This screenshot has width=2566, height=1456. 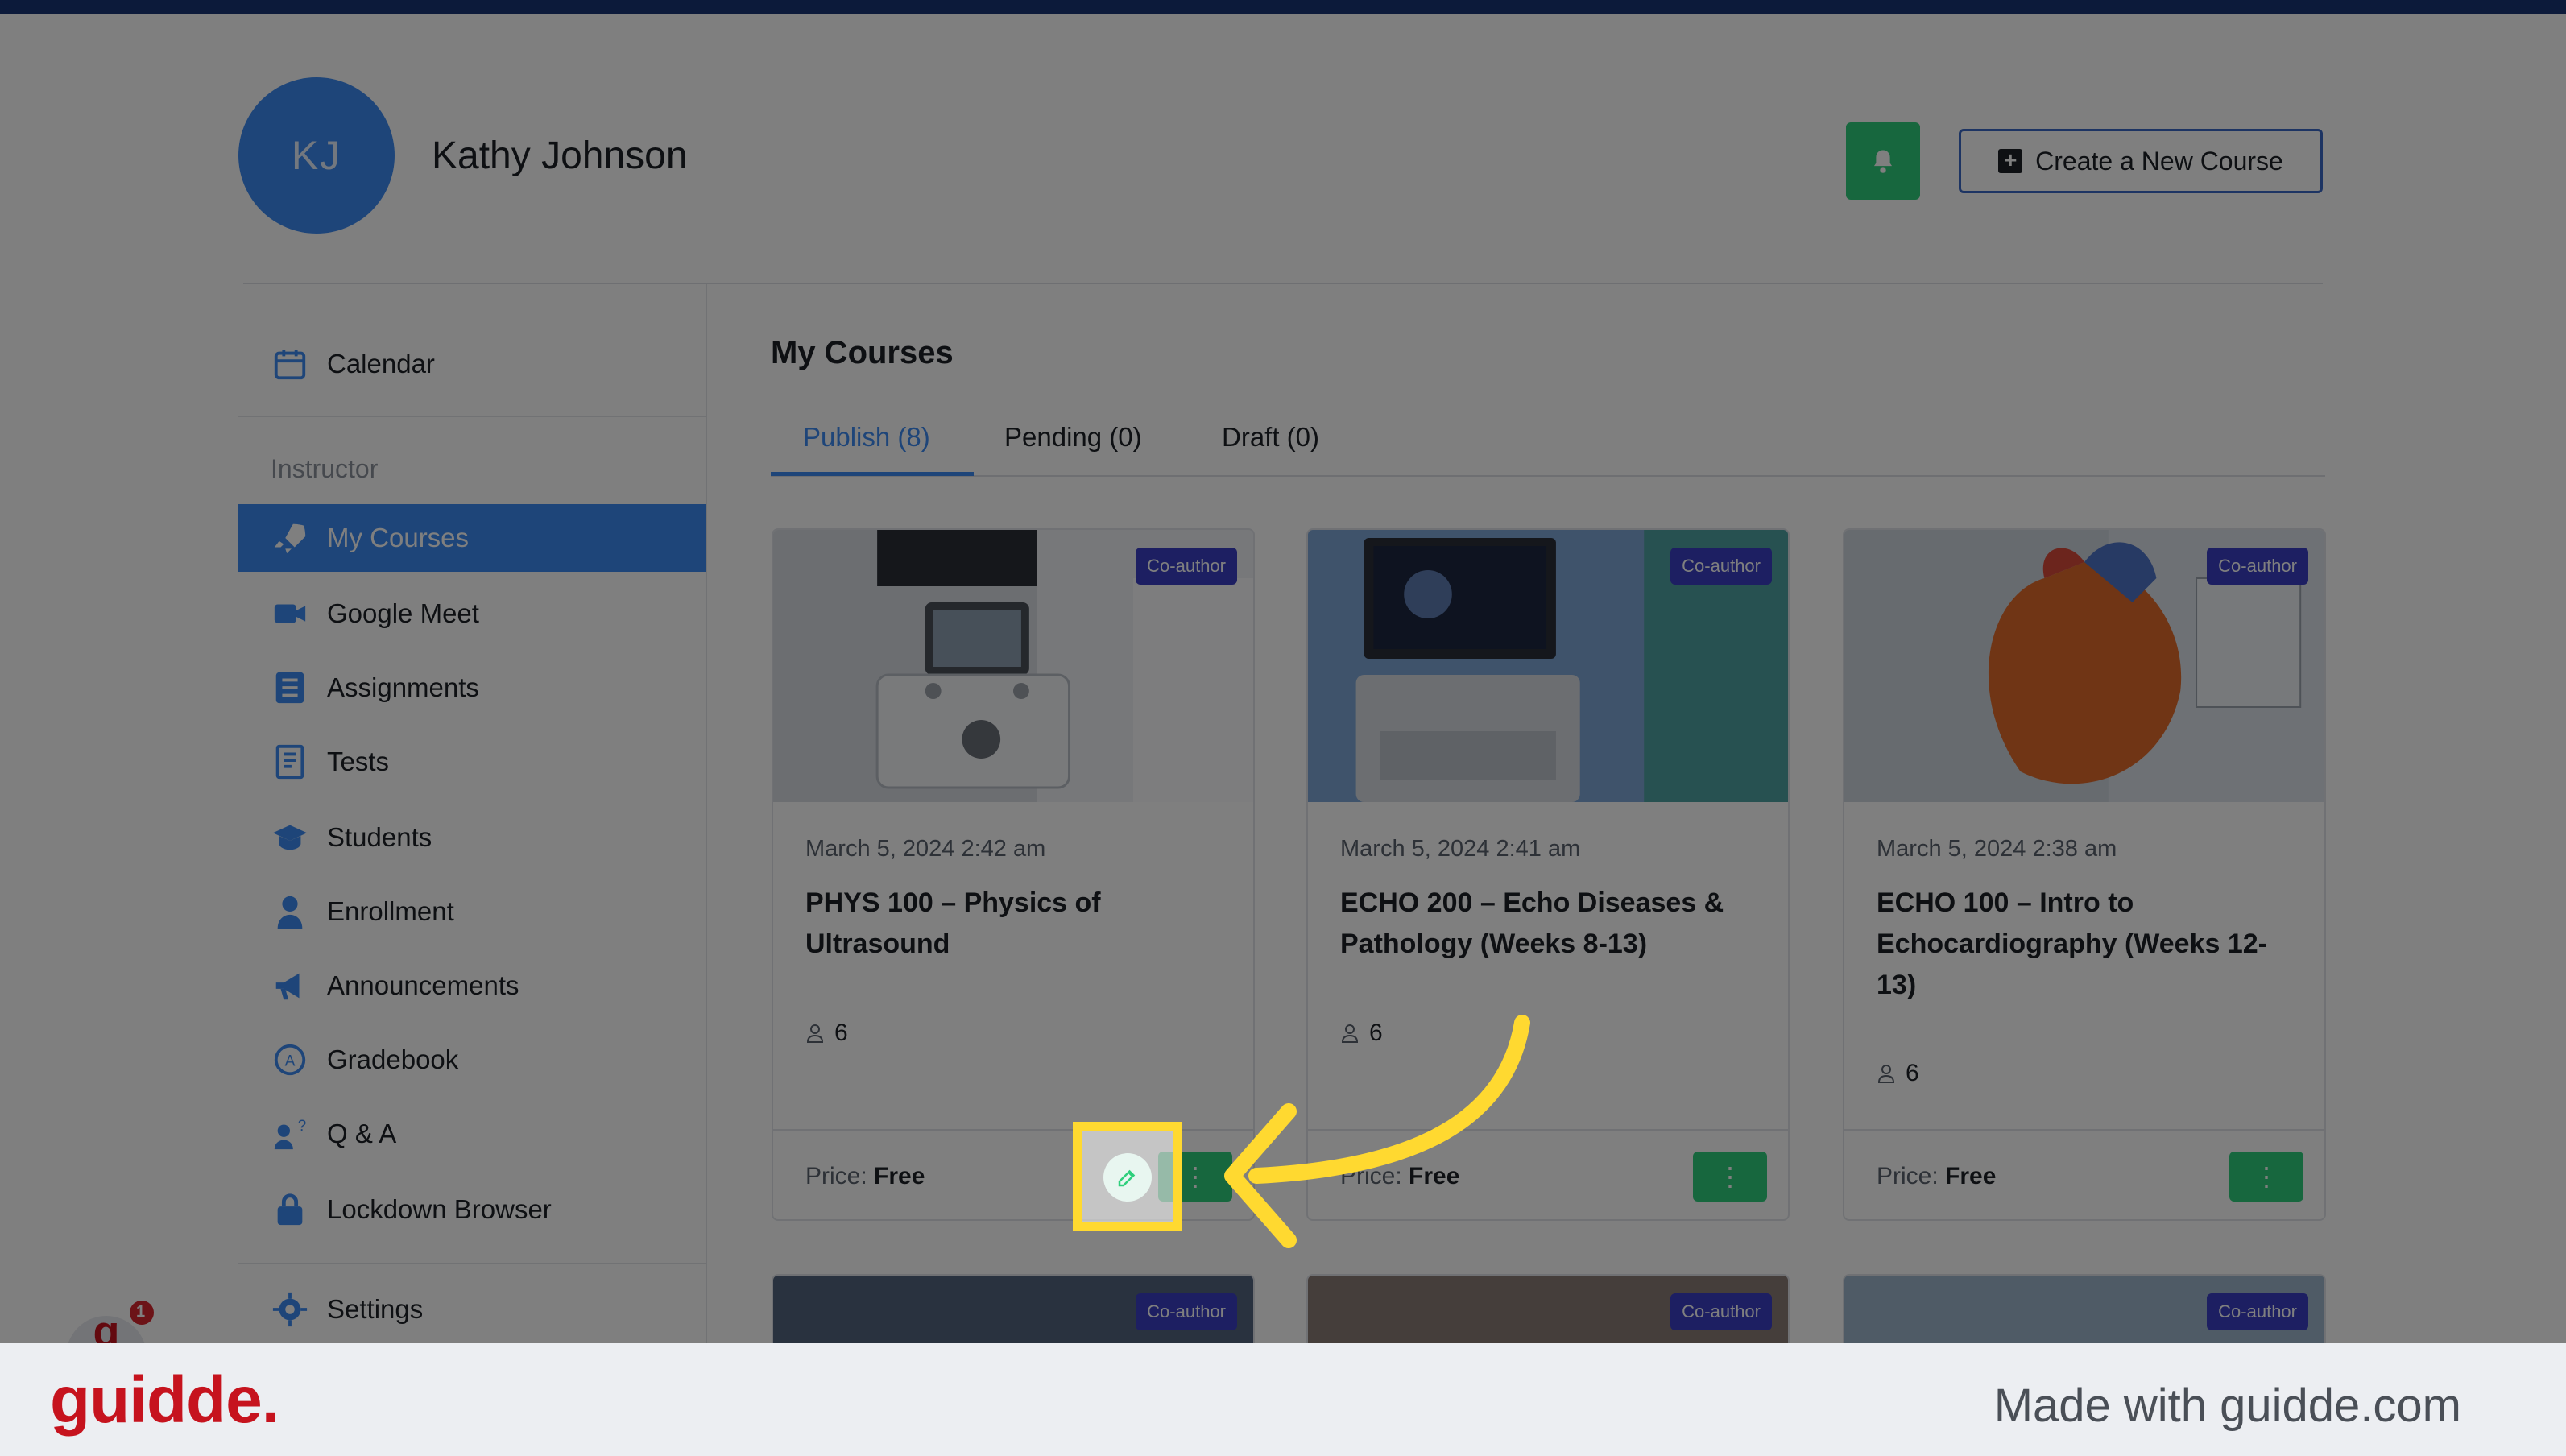 What do you see at coordinates (316, 155) in the screenshot?
I see `avatar: KJ` at bounding box center [316, 155].